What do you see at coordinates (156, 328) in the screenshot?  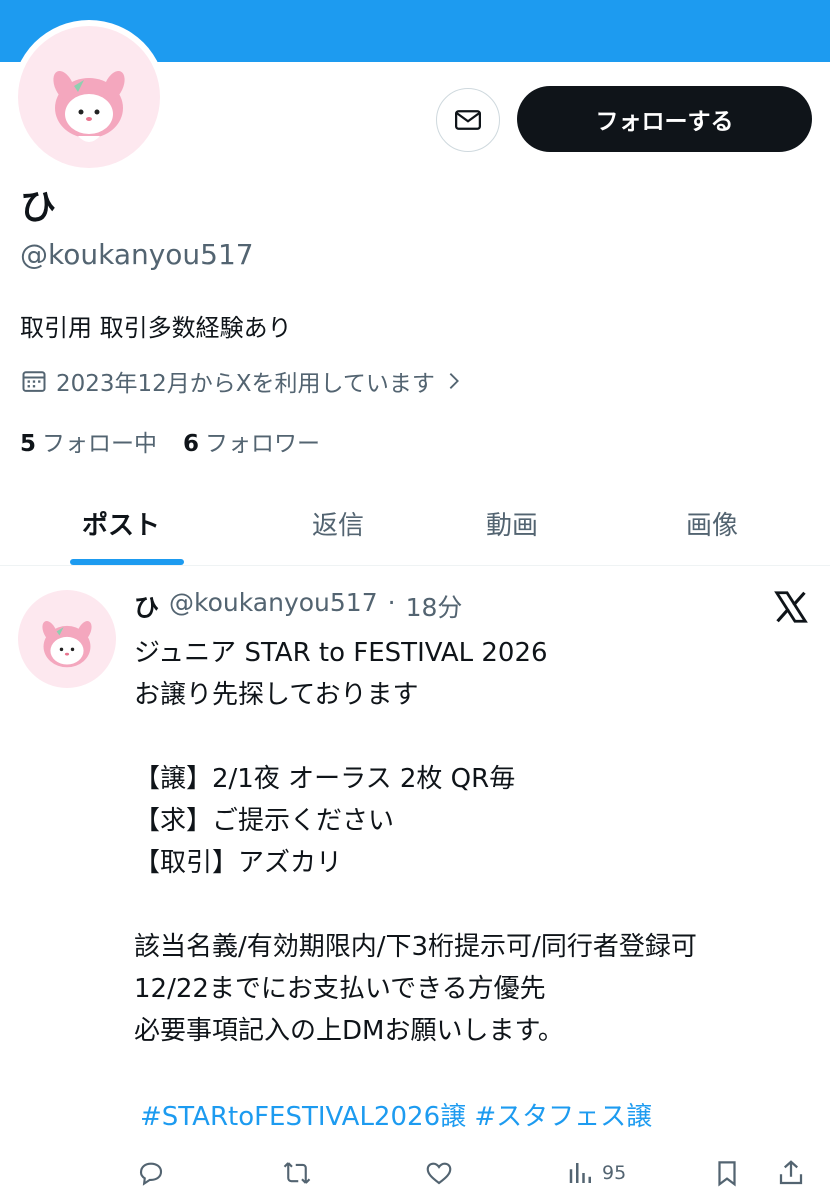 I see `profile-bio: 取引用 取引多数経験あり` at bounding box center [156, 328].